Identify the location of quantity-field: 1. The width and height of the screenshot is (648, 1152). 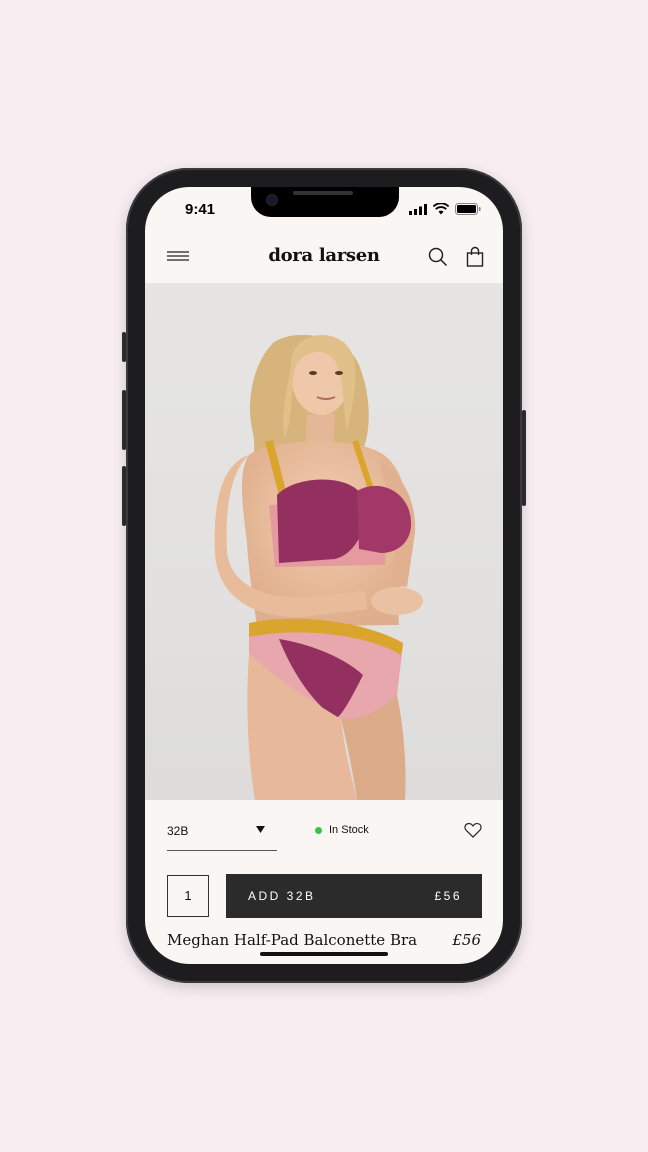
(188, 896).